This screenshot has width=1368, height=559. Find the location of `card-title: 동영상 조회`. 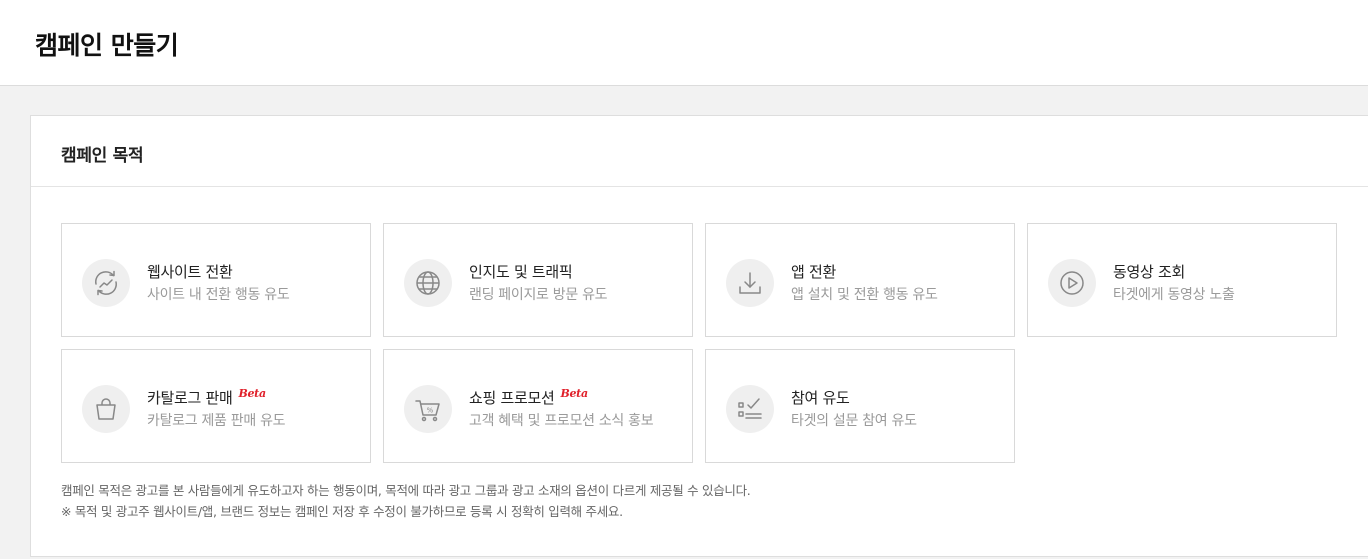

card-title: 동영상 조회 is located at coordinates (1149, 272).